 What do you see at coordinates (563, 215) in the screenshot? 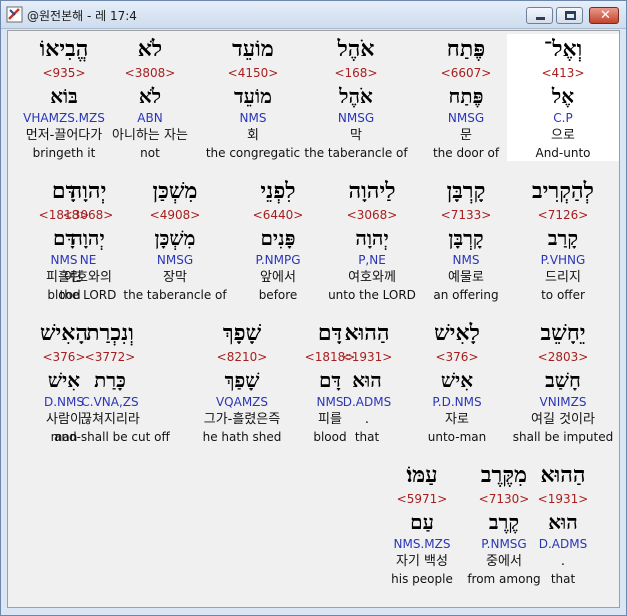
I see `strong-number: <7126>` at bounding box center [563, 215].